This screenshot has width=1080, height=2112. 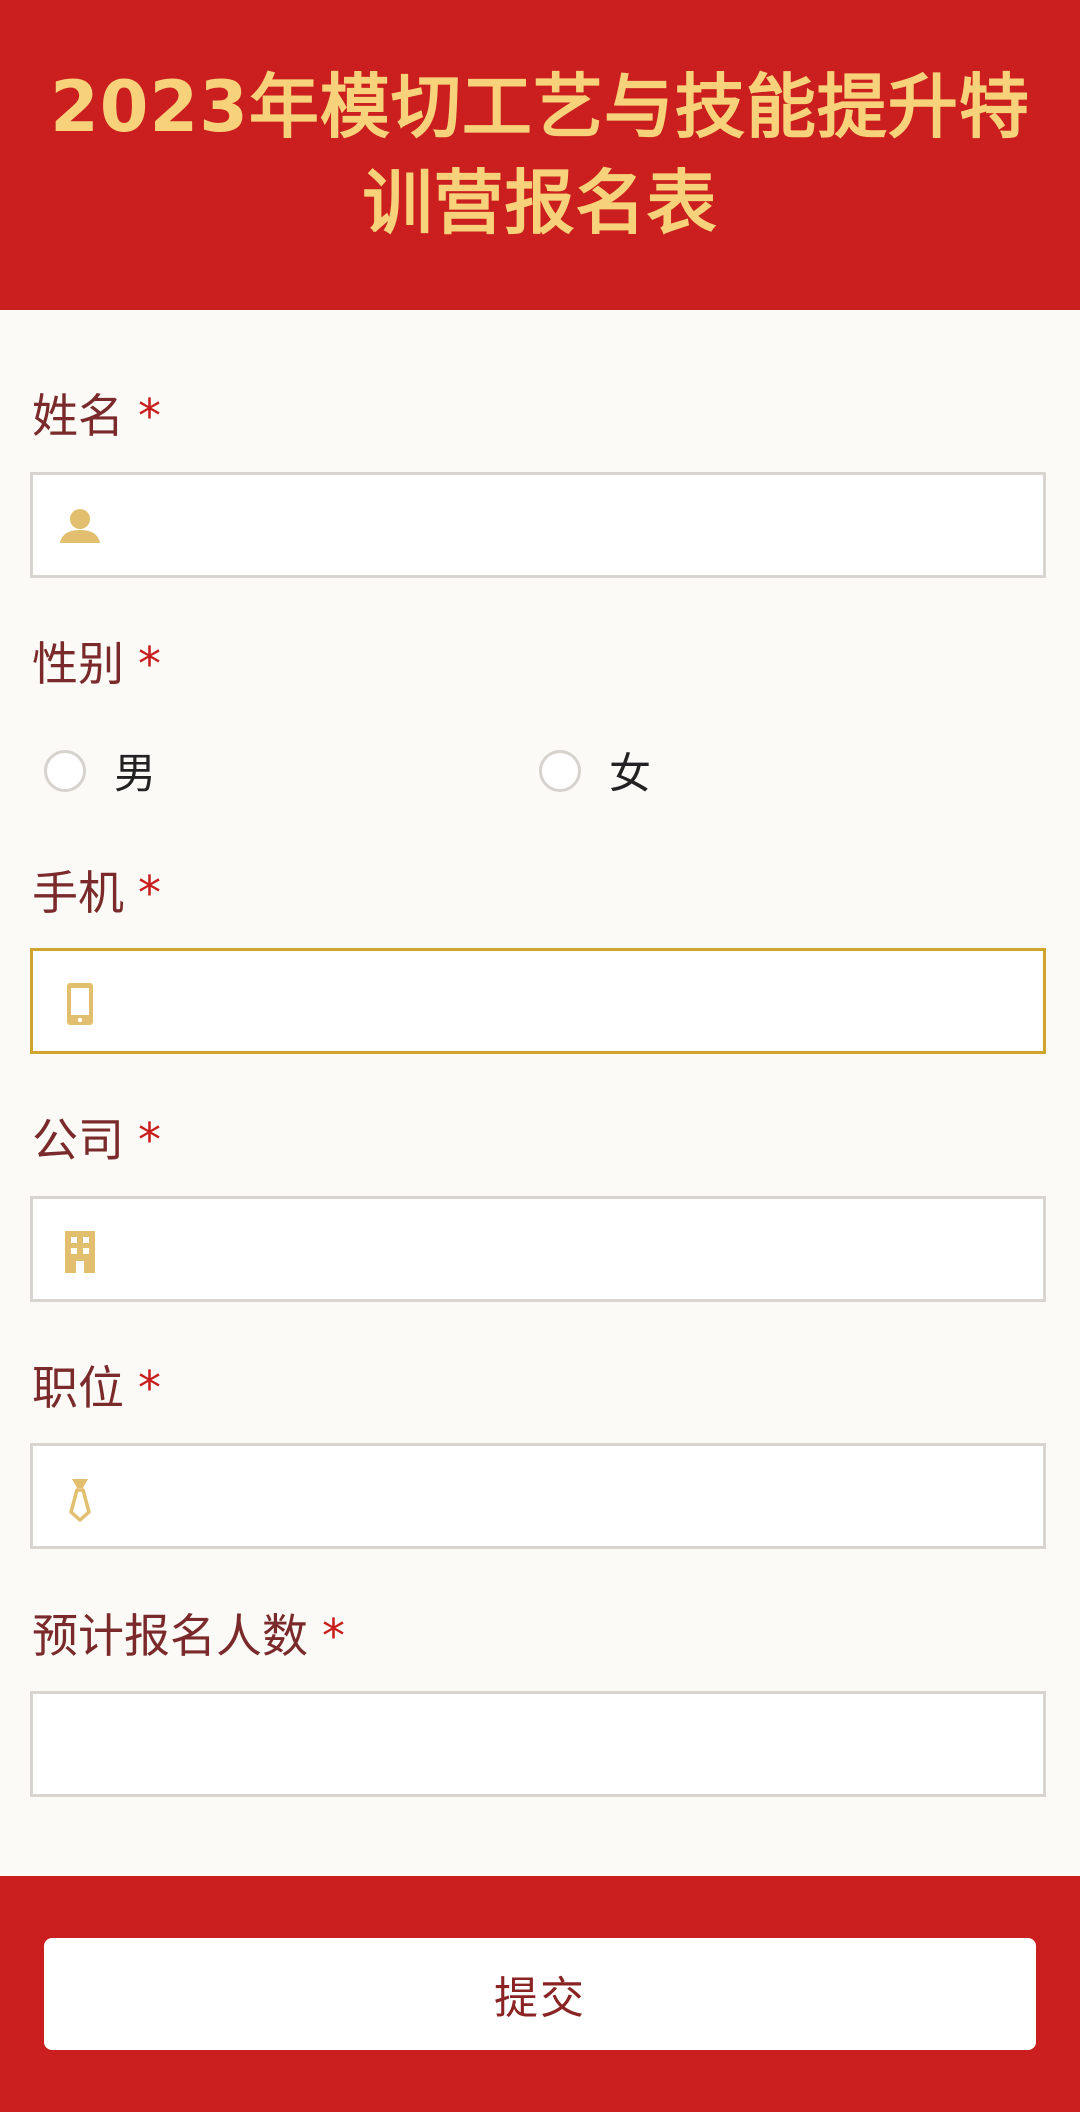 I want to click on name-field, so click(x=538, y=525).